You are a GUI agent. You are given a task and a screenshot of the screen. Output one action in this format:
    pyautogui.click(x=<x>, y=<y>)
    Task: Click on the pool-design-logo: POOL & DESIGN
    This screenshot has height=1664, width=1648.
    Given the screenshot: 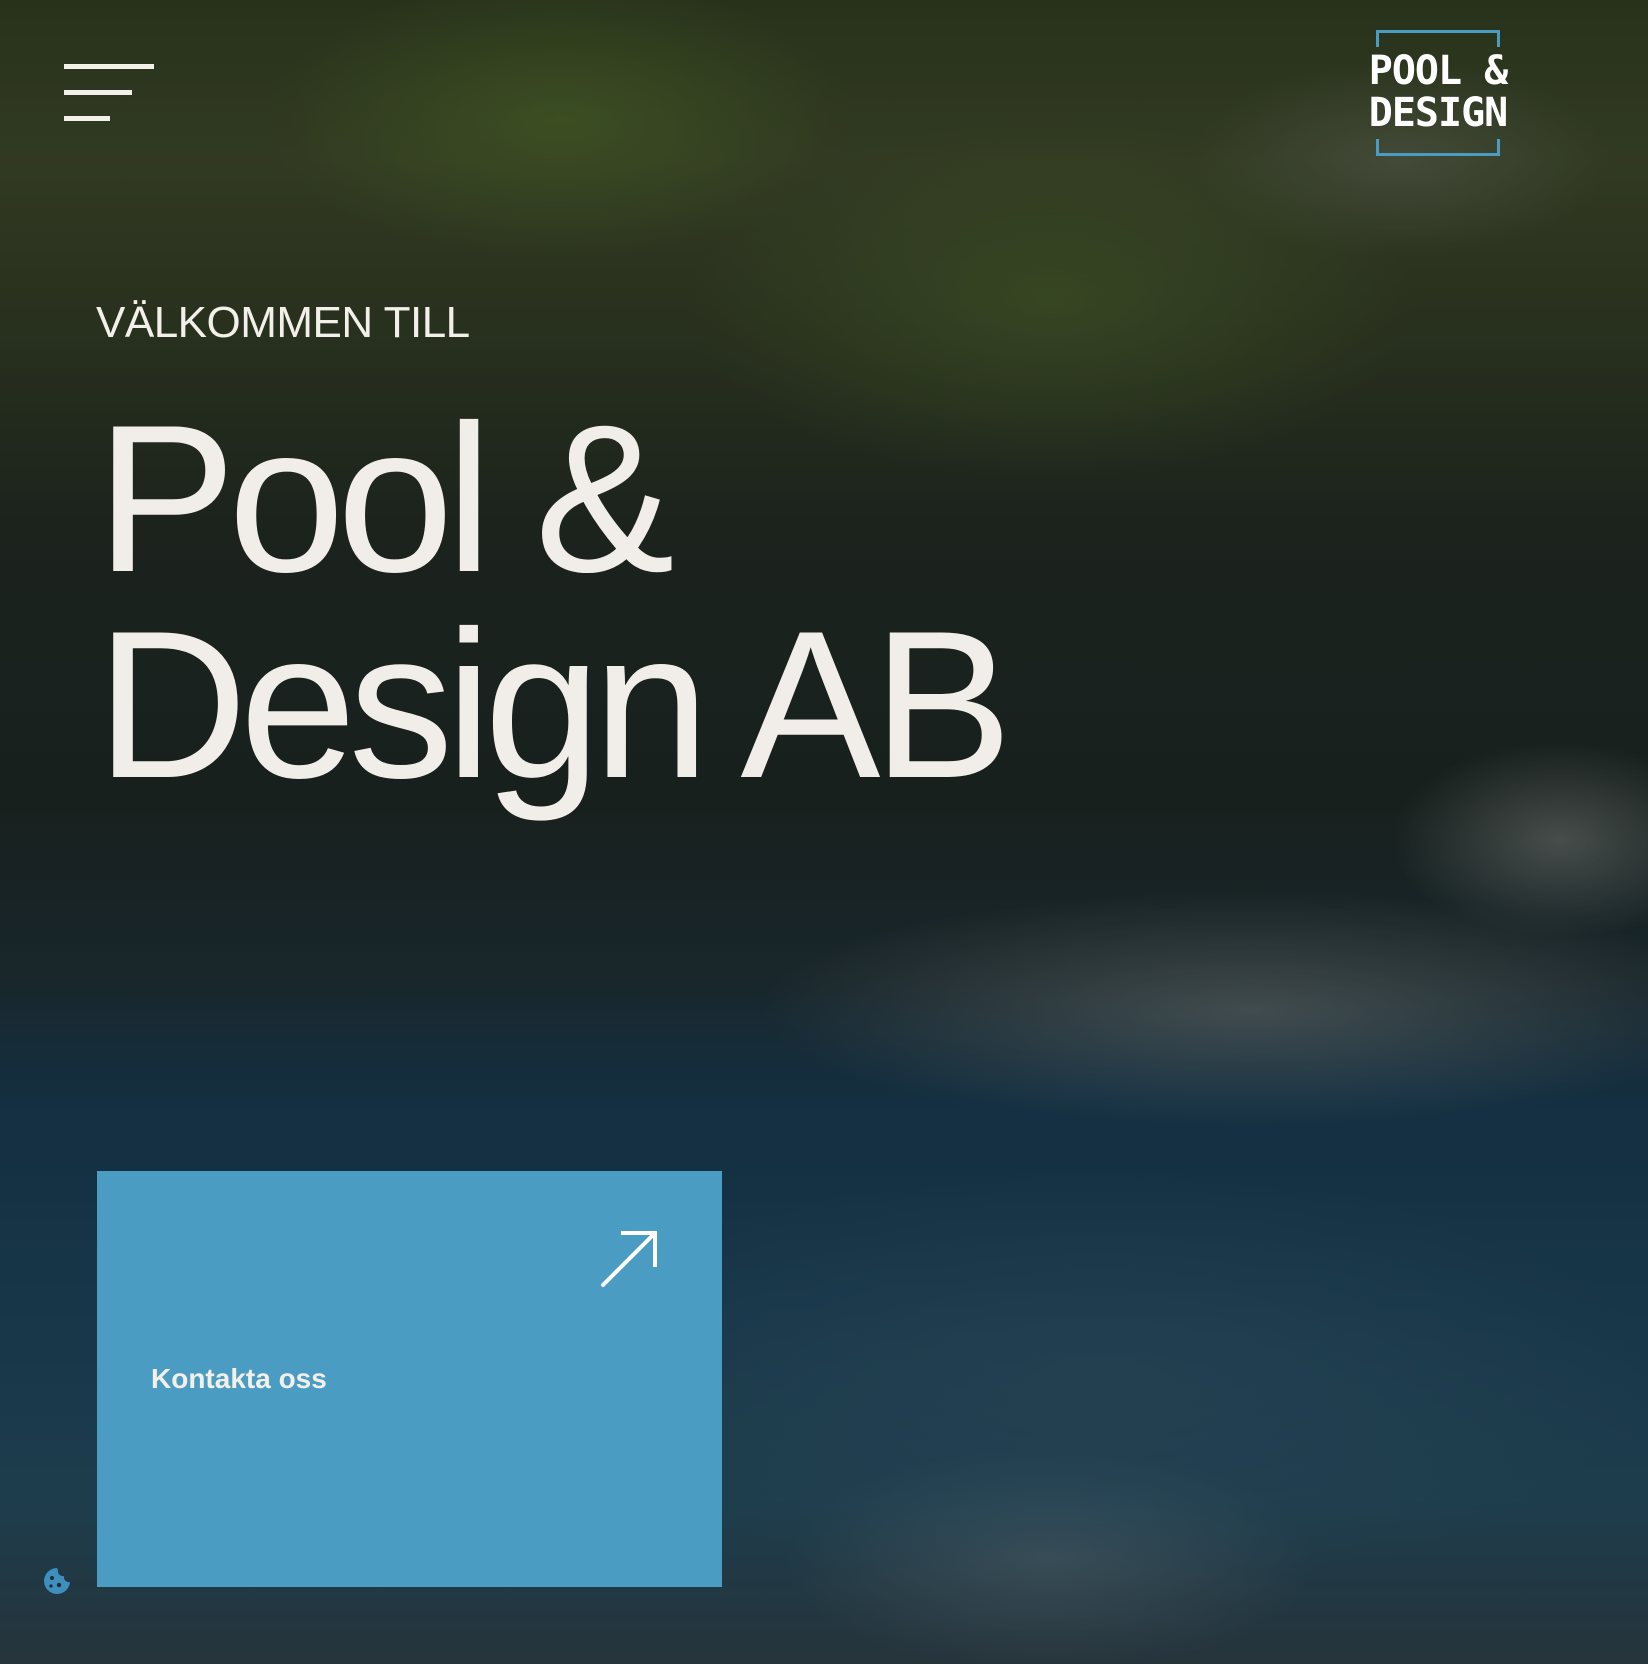 What is the action you would take?
    pyautogui.click(x=1438, y=93)
    